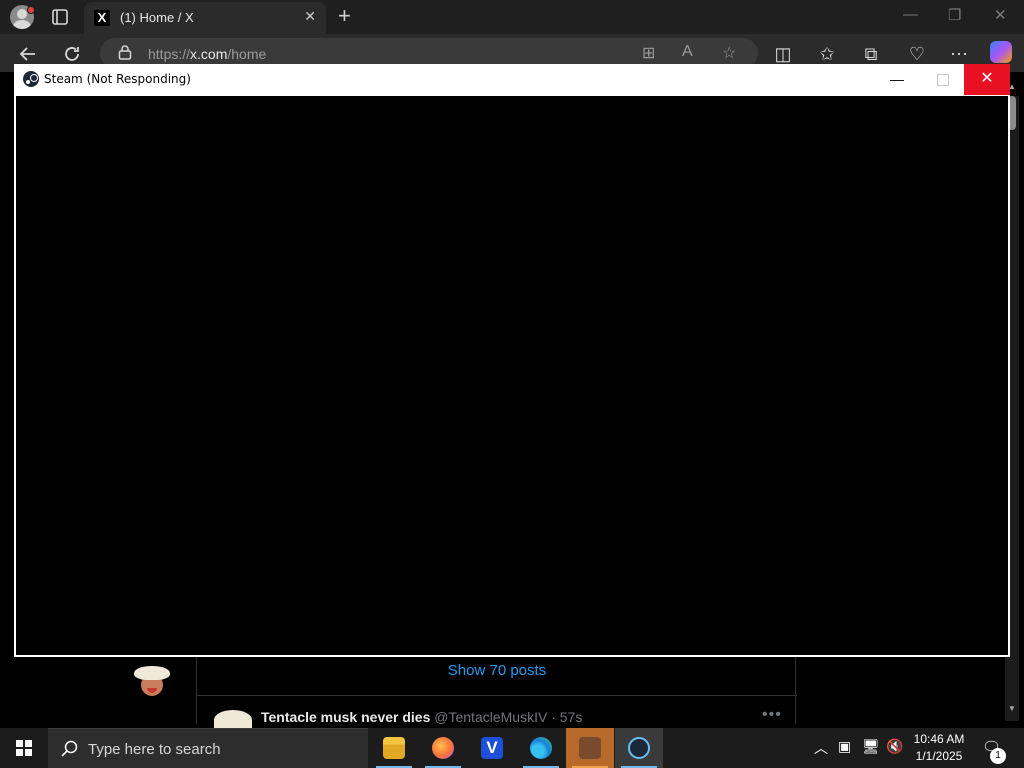 The width and height of the screenshot is (1024, 768). What do you see at coordinates (497, 676) in the screenshot?
I see `show-posts-button: Show 70 posts` at bounding box center [497, 676].